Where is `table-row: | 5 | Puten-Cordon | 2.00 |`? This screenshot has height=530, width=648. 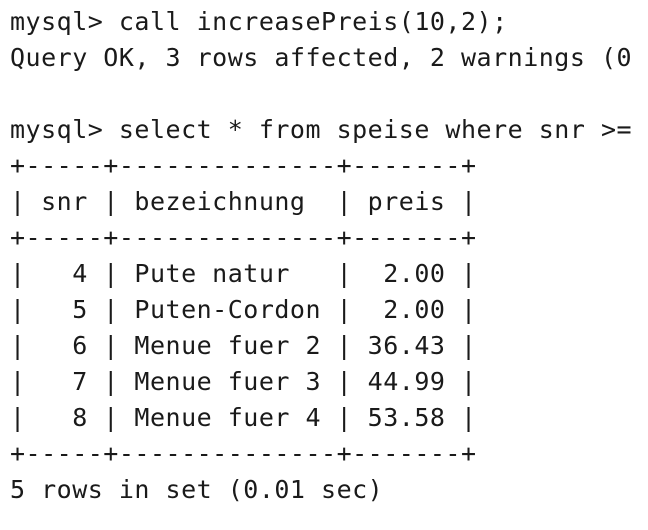 table-row: | 5 | Puten-Cordon | 2.00 | is located at coordinates (243, 309).